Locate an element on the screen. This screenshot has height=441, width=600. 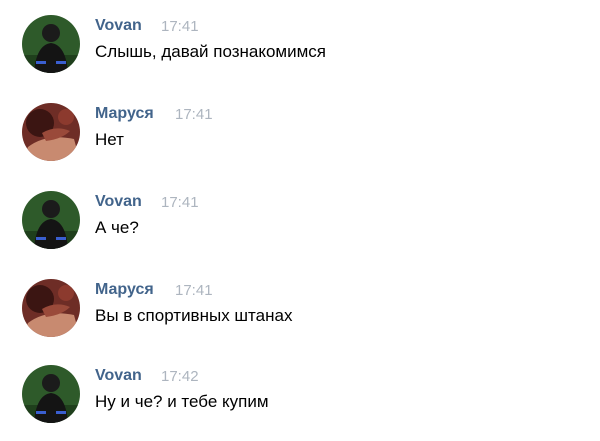
message-text: Слышь, давай познакомимся is located at coordinates (211, 51).